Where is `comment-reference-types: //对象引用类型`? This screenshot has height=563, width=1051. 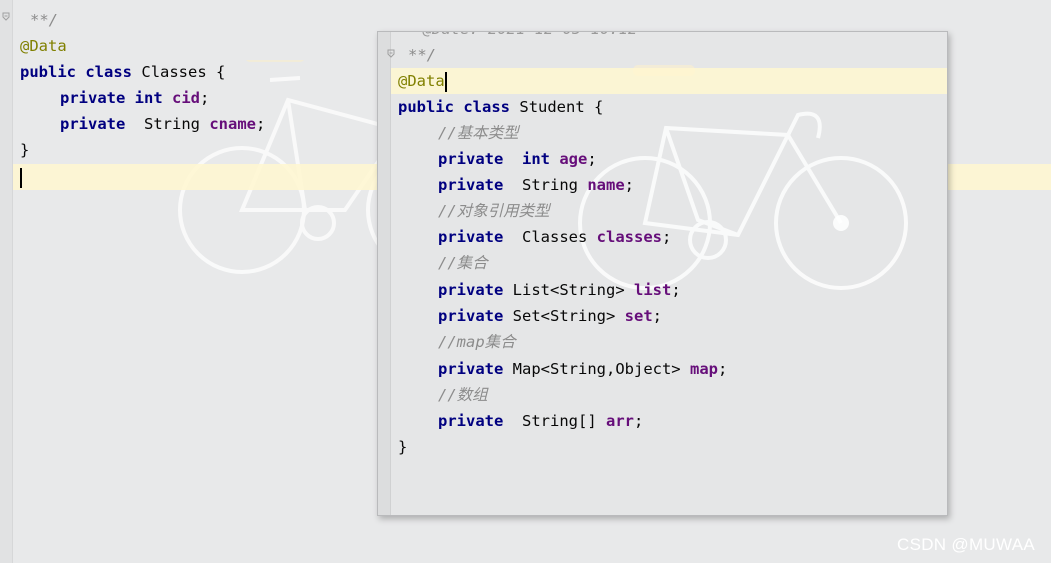
comment-reference-types: //对象引用类型 is located at coordinates (494, 211).